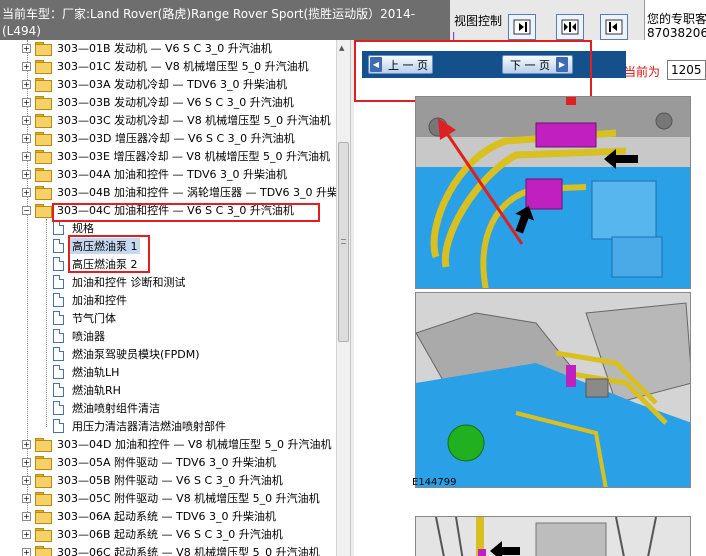 The width and height of the screenshot is (706, 556). Describe the element at coordinates (116, 408) in the screenshot. I see `tree-item-label: 燃油喷射组件清洁` at that location.